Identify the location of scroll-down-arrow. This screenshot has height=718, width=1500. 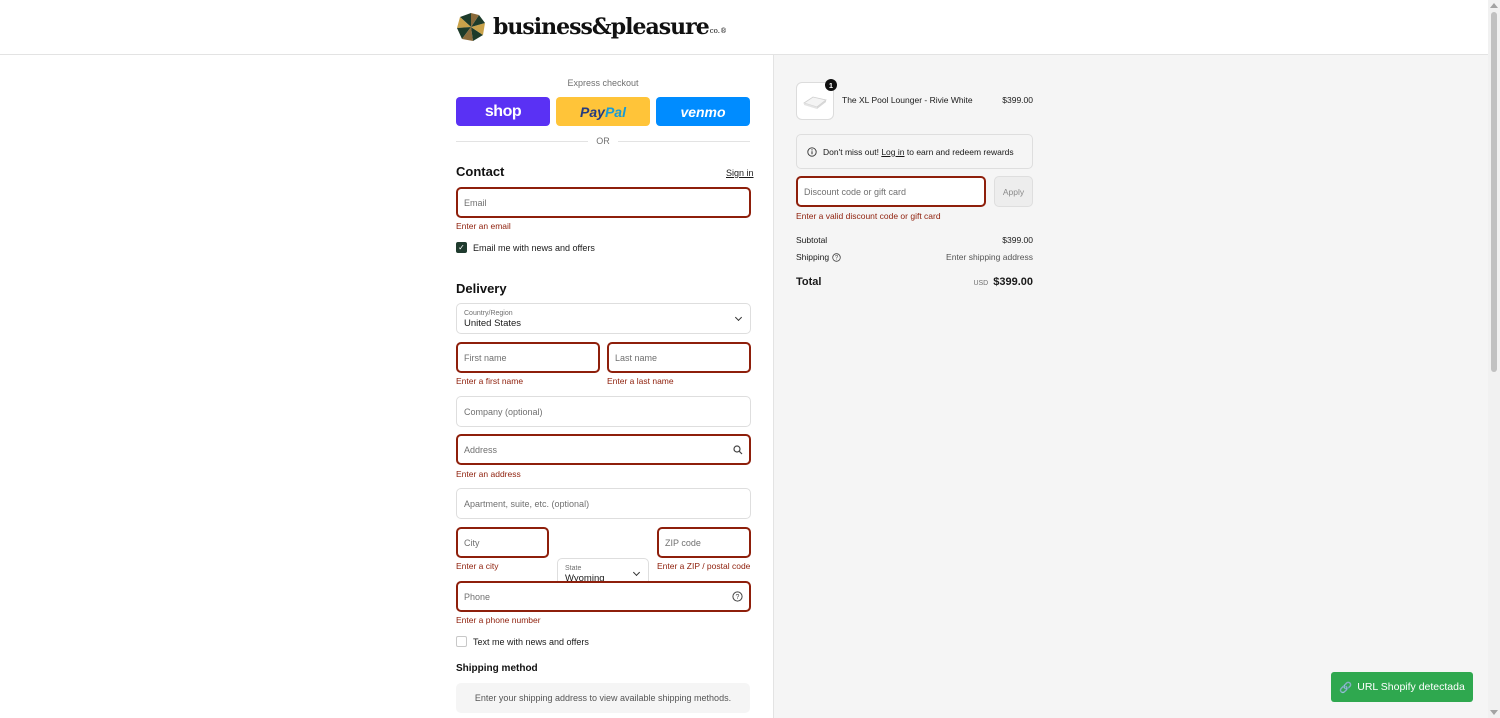
(1494, 712).